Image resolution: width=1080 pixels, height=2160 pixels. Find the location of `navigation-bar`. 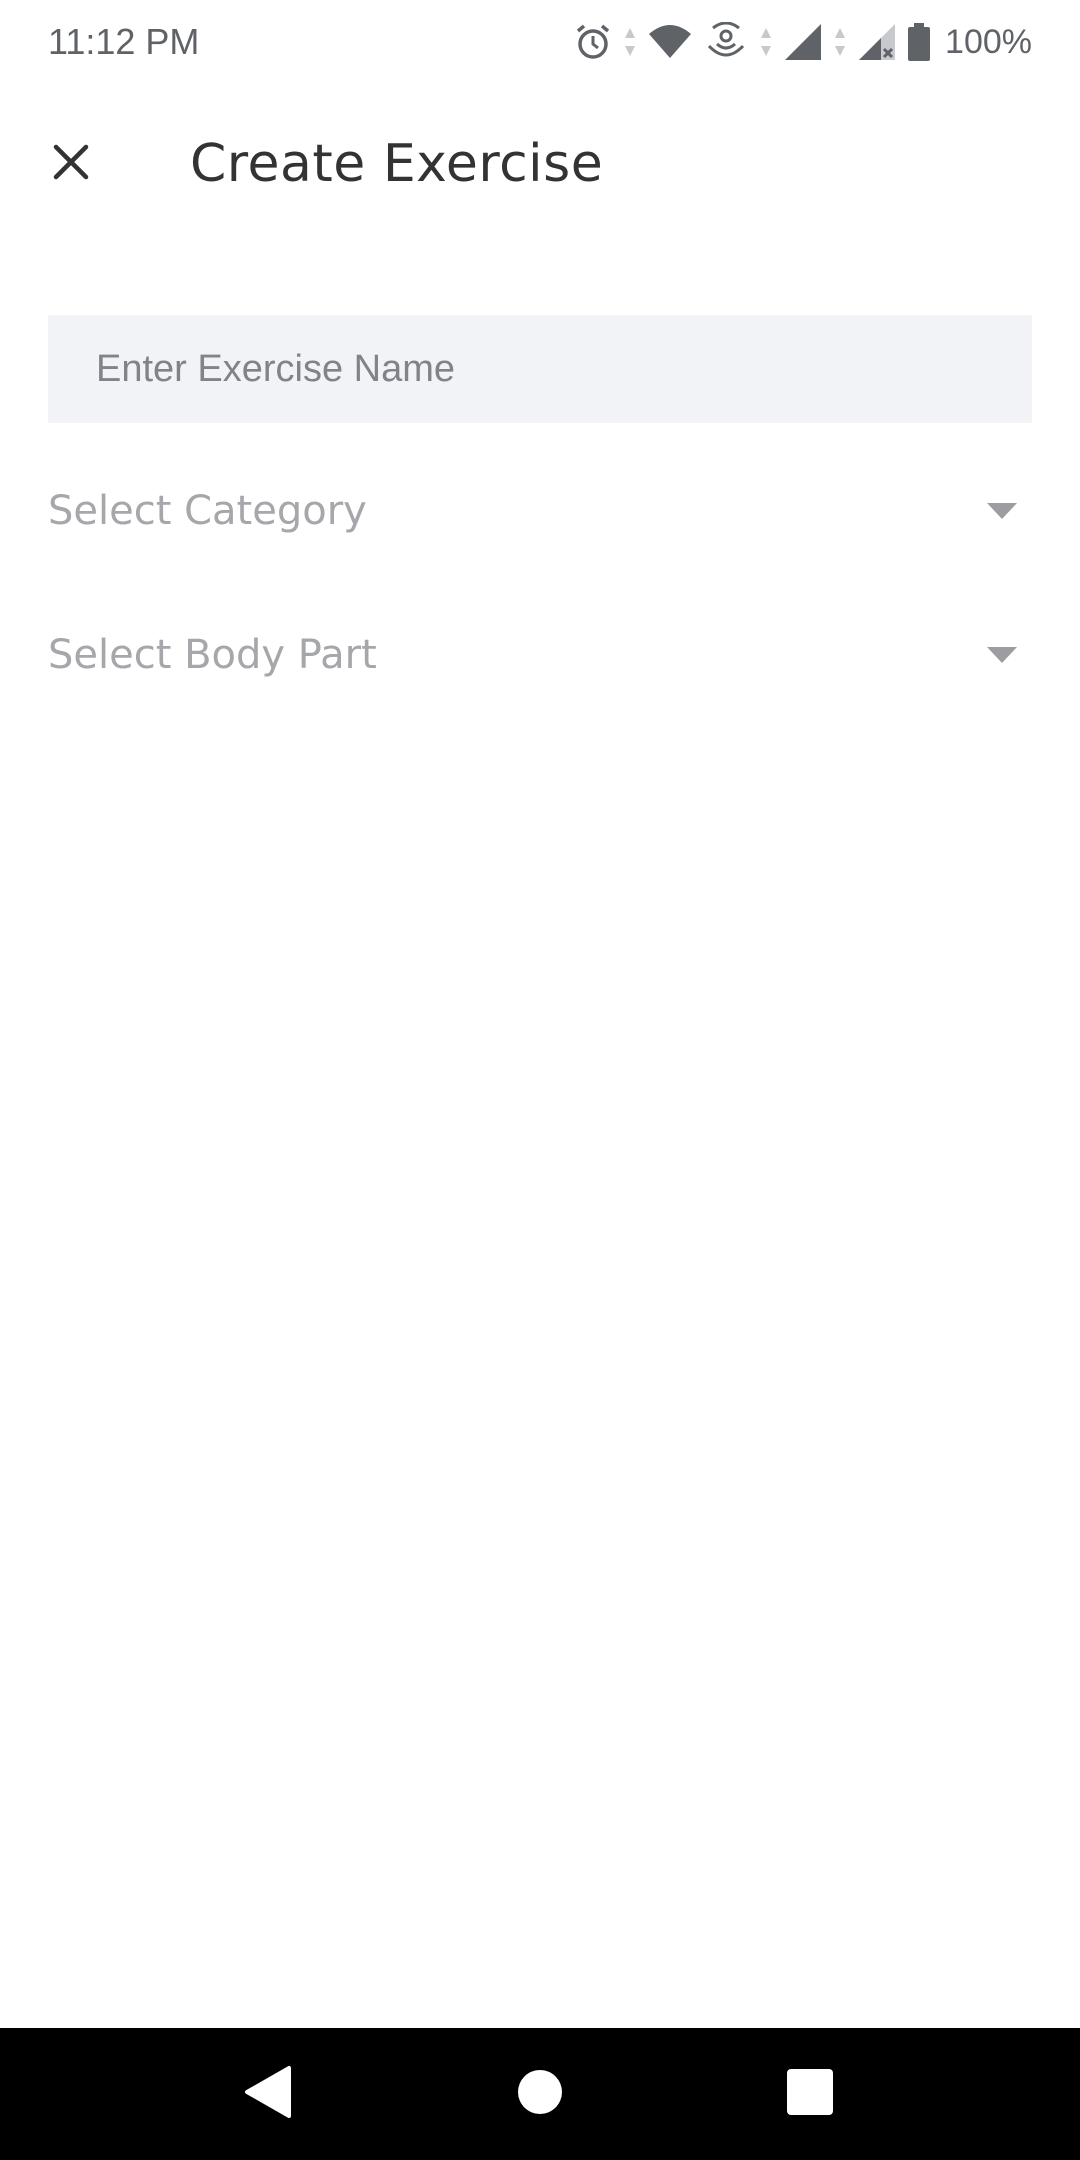

navigation-bar is located at coordinates (540, 2094).